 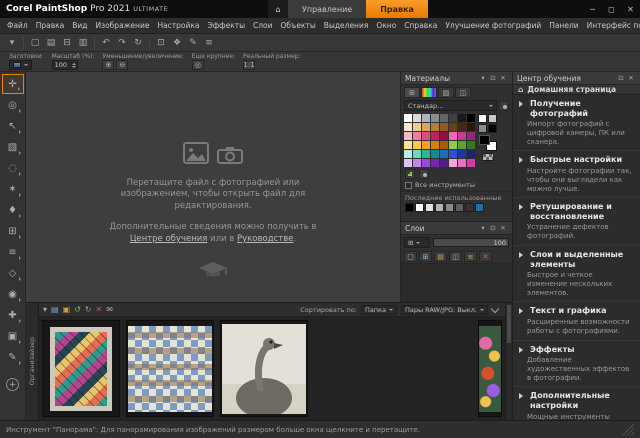 I want to click on minimize-button: ─, so click(x=592, y=9).